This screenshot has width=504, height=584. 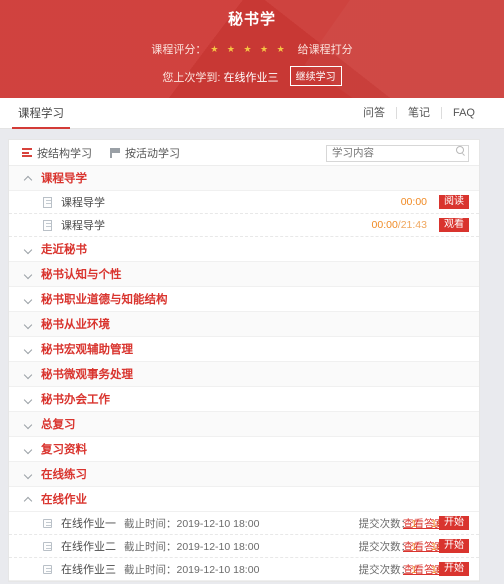 What do you see at coordinates (244, 399) in the screenshot?
I see `chapter-header-8: 秘书办会工作` at bounding box center [244, 399].